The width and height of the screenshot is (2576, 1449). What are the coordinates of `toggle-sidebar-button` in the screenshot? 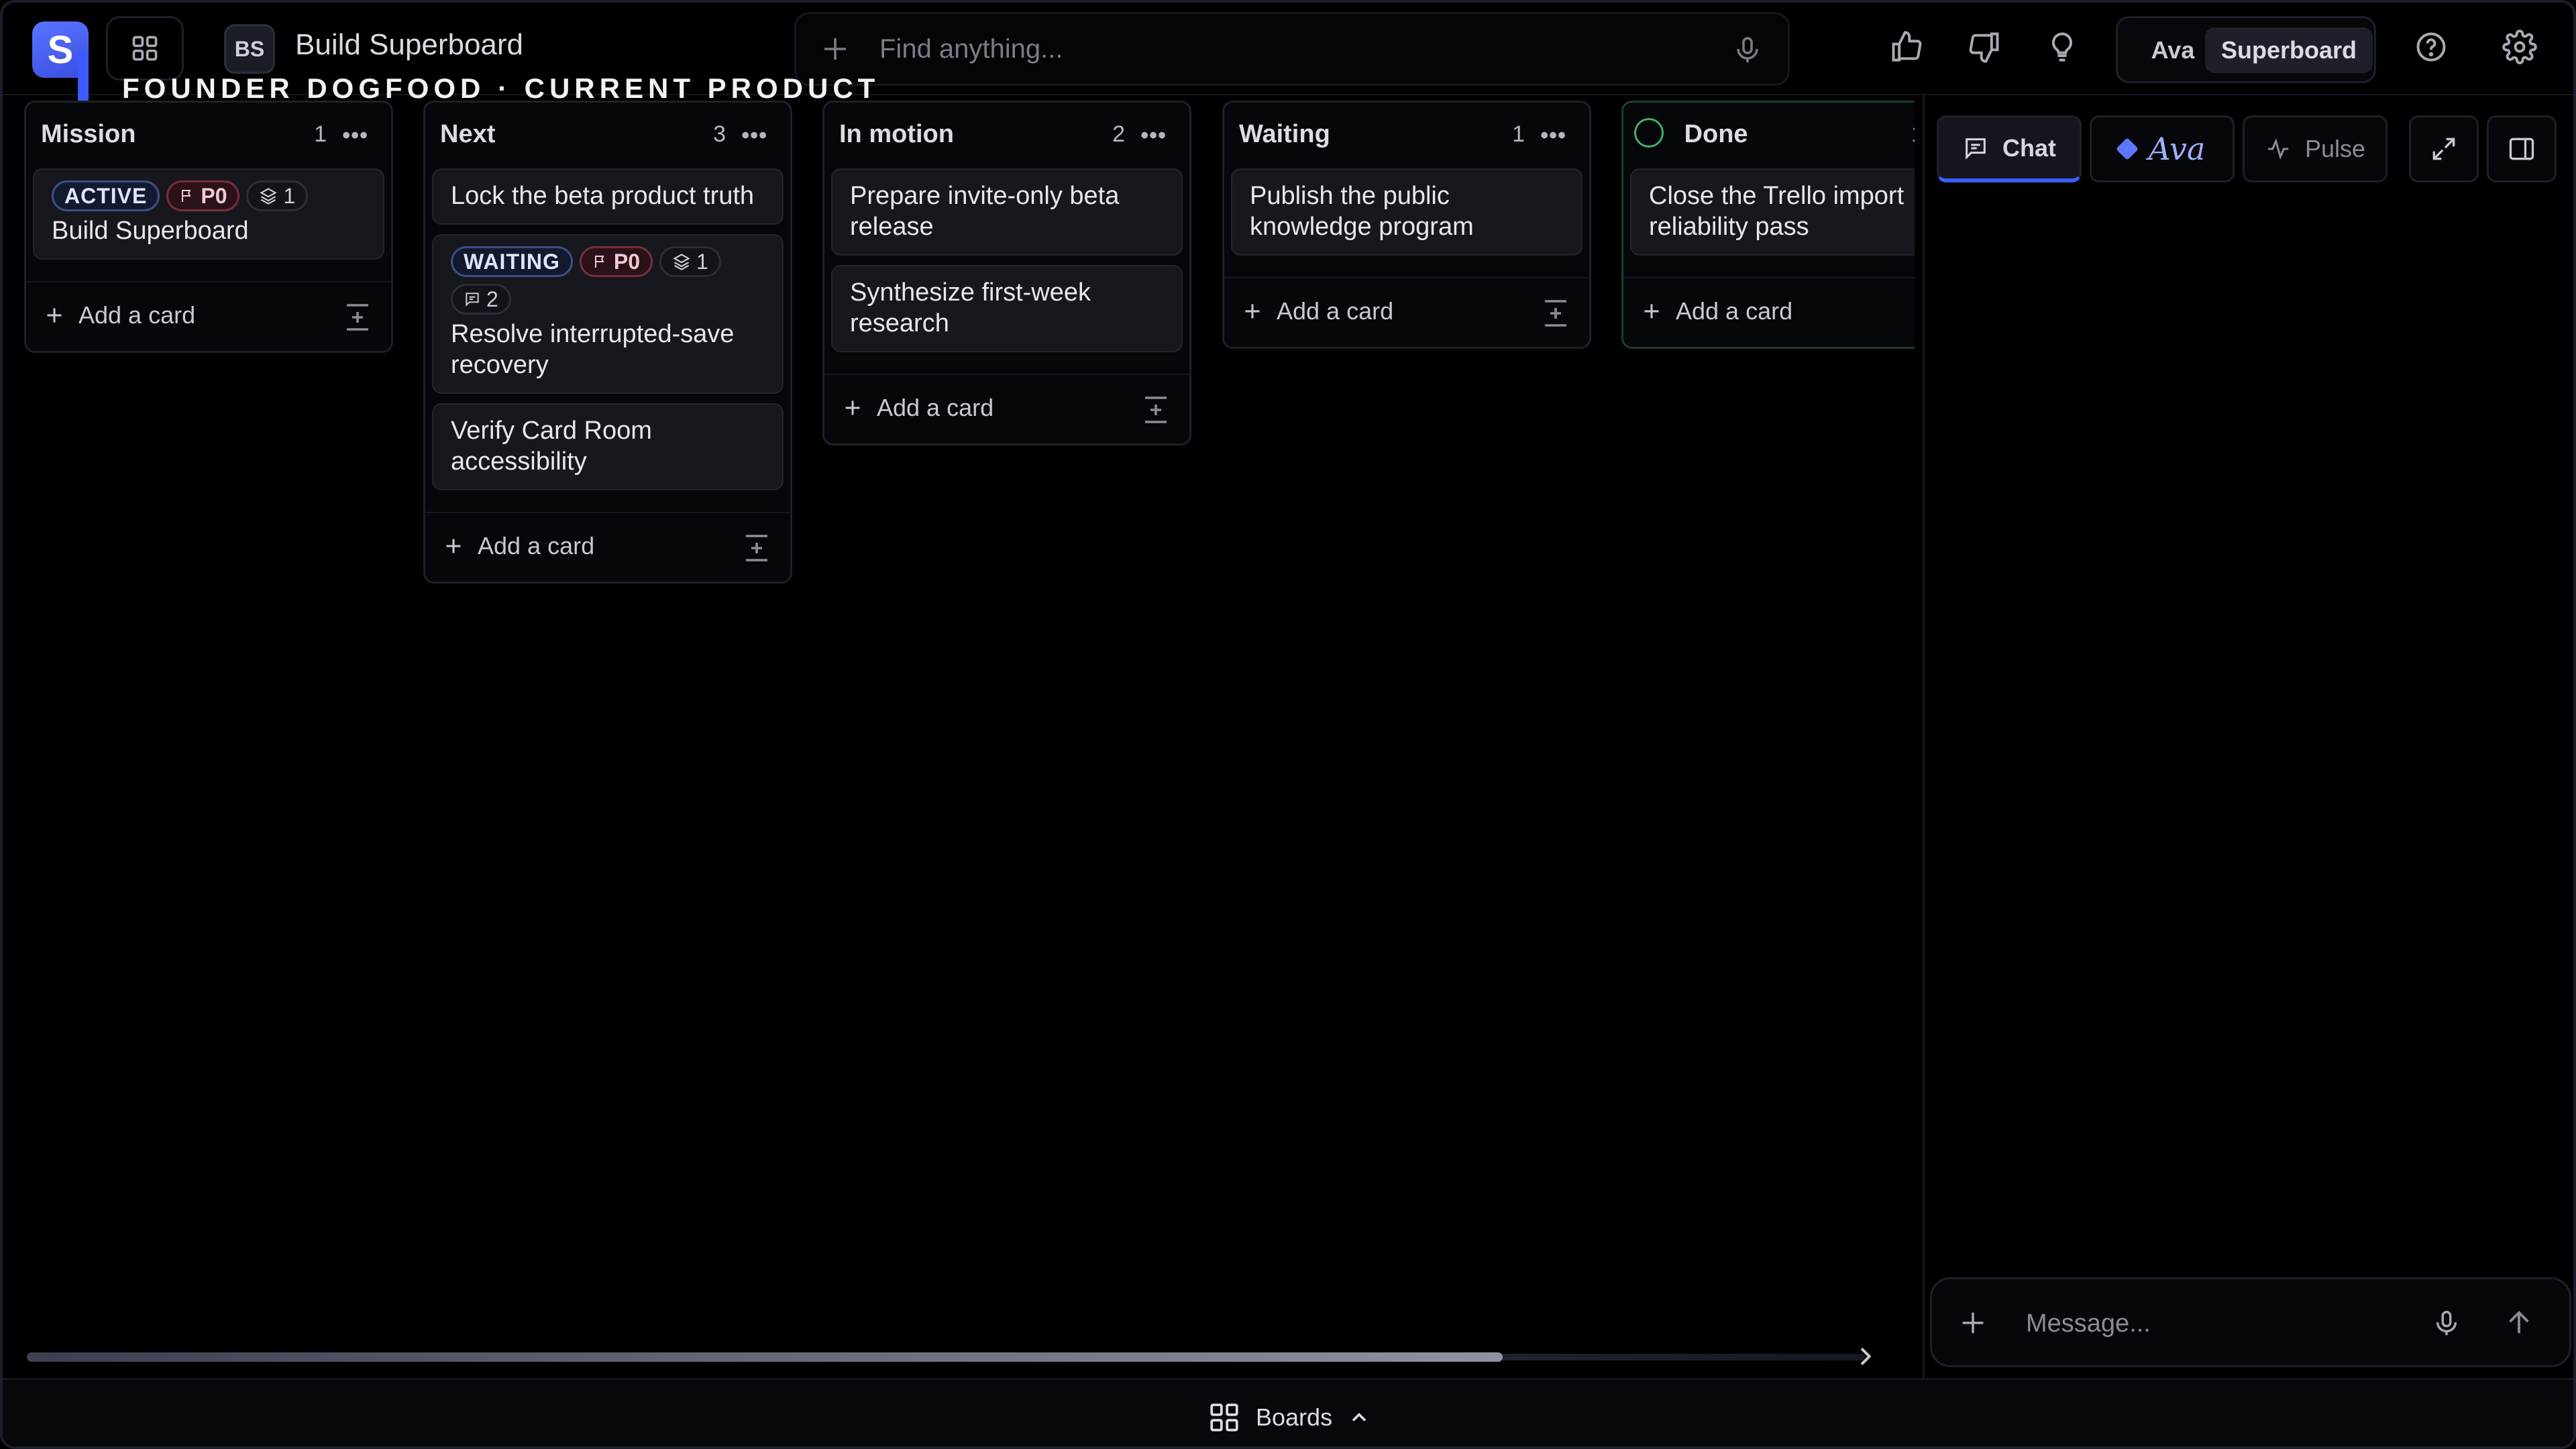 It's located at (2522, 148).